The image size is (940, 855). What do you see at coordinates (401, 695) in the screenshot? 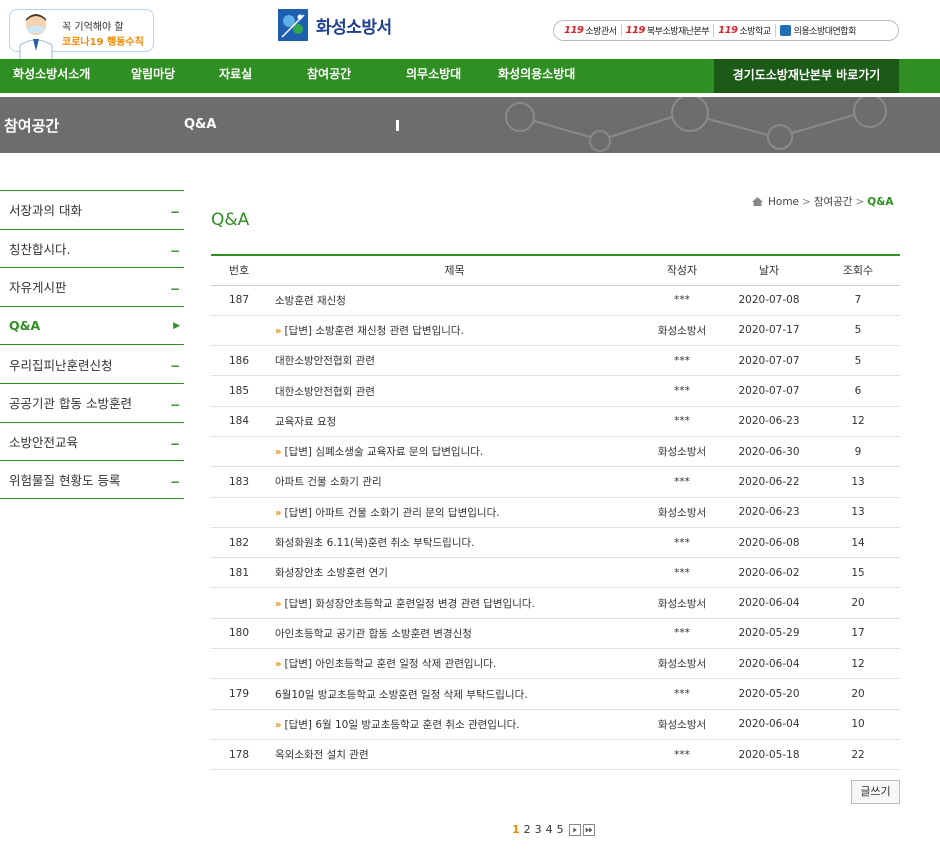
I see `post-title-link: 6월10일 방교초등학교 소방훈련 일정 삭제 부탁드립니다.` at bounding box center [401, 695].